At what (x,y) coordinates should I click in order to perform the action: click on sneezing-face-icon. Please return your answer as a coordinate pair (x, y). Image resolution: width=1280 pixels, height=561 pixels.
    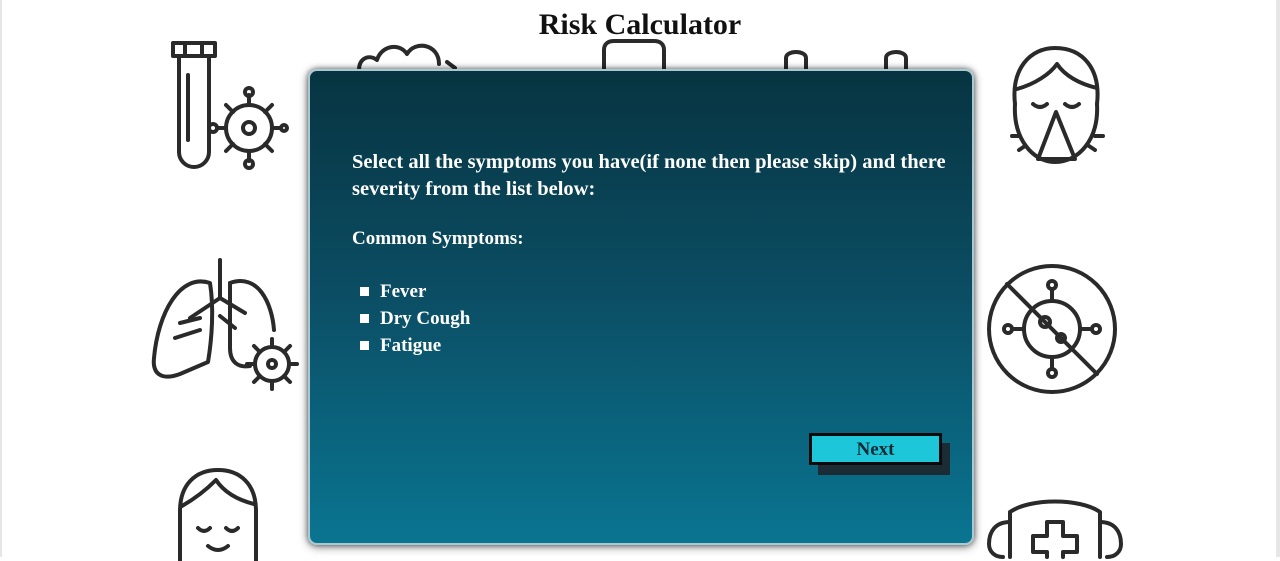
    Looking at the image, I should click on (1057, 110).